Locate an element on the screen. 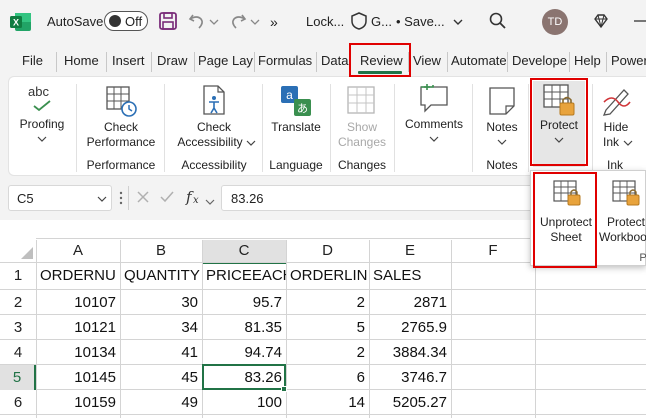 Image resolution: width=646 pixels, height=418 pixels. table-cell: 14 is located at coordinates (328, 402).